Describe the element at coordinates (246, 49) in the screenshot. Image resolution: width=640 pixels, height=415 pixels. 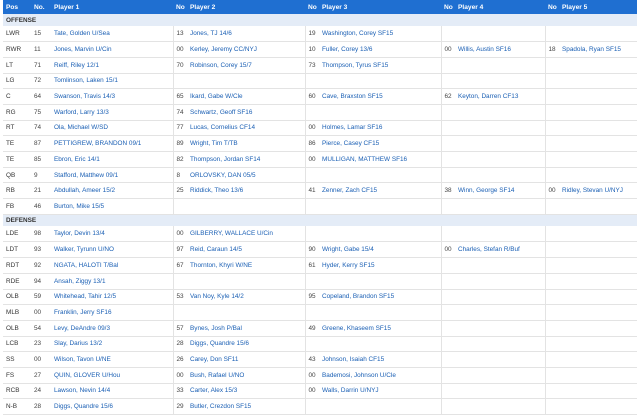
I see `player-link: Kerley, Jeremy CC/NYJ` at that location.